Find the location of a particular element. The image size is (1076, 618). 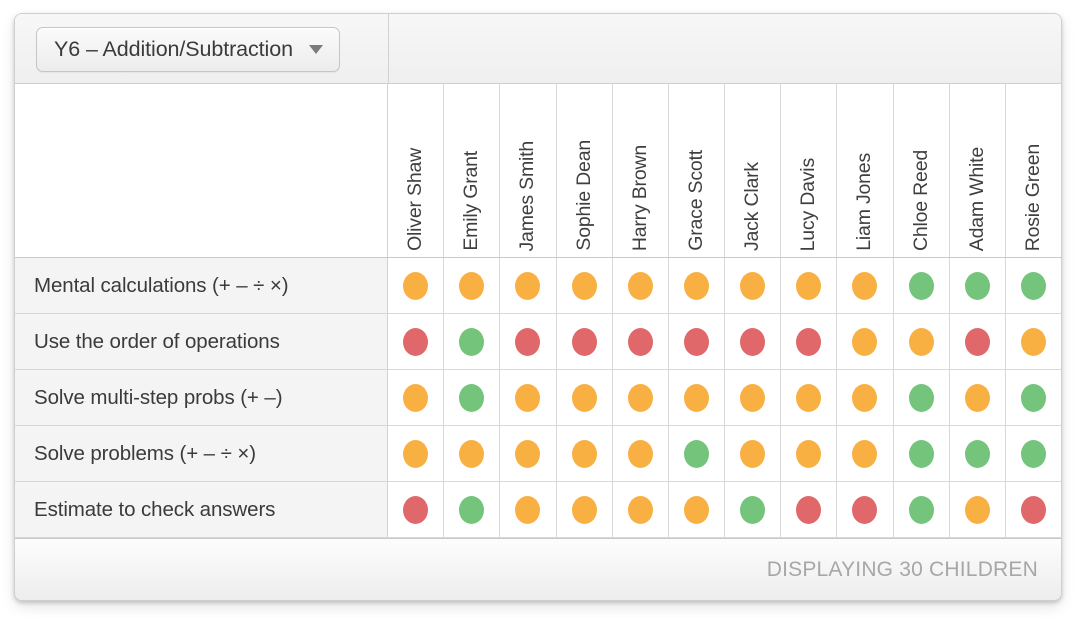

objective-label: Solve problems (+ – ÷ ×) is located at coordinates (201, 453).